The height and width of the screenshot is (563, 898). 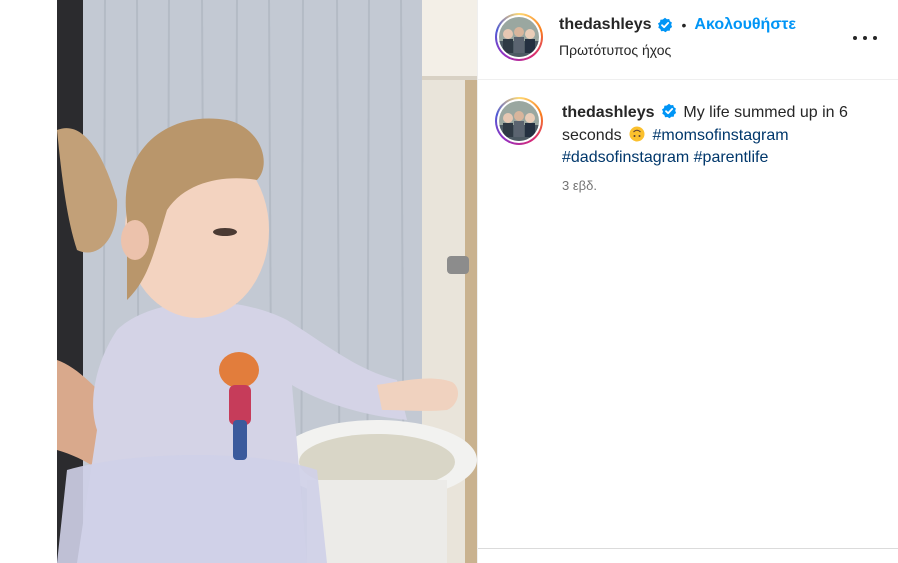 I want to click on hashtag-link: #dadsofinstagram, so click(x=625, y=157).